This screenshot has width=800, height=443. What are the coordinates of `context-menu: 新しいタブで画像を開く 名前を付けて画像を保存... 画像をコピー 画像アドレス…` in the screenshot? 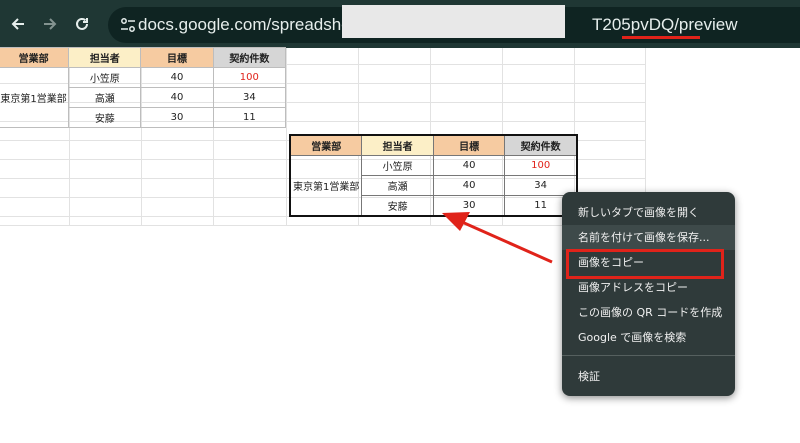 It's located at (648, 294).